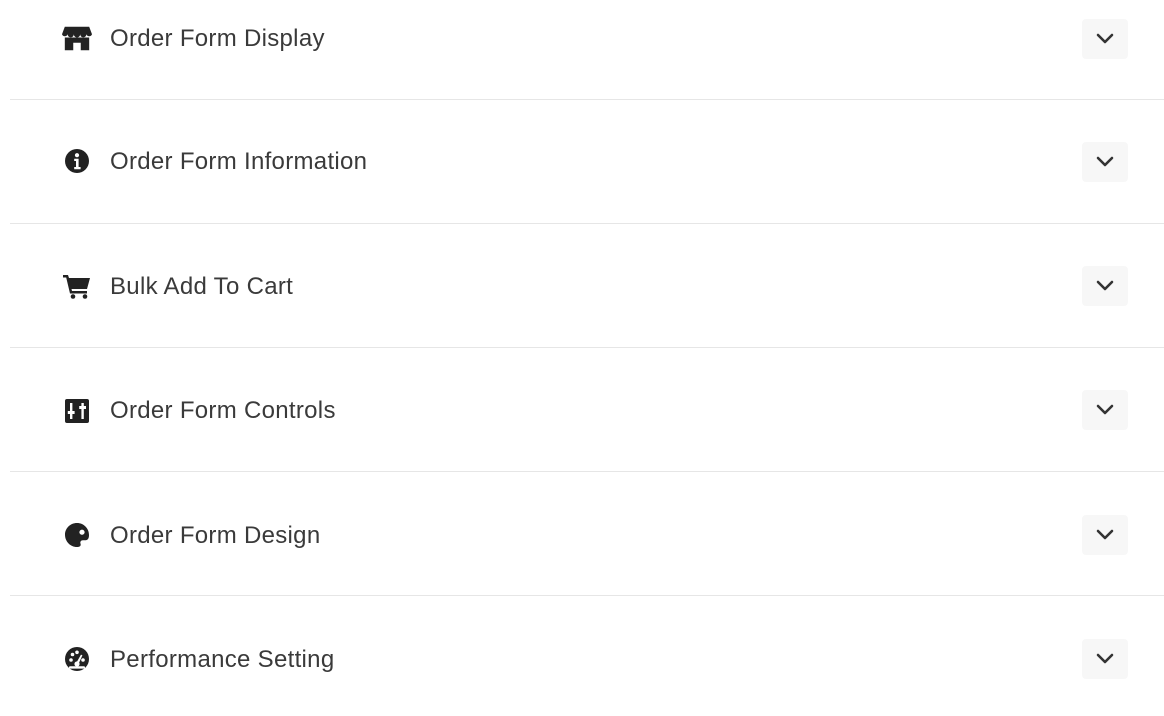 The height and width of the screenshot is (716, 1164). Describe the element at coordinates (582, 50) in the screenshot. I see `accordion-item-order-form-display: Order Form Display` at that location.